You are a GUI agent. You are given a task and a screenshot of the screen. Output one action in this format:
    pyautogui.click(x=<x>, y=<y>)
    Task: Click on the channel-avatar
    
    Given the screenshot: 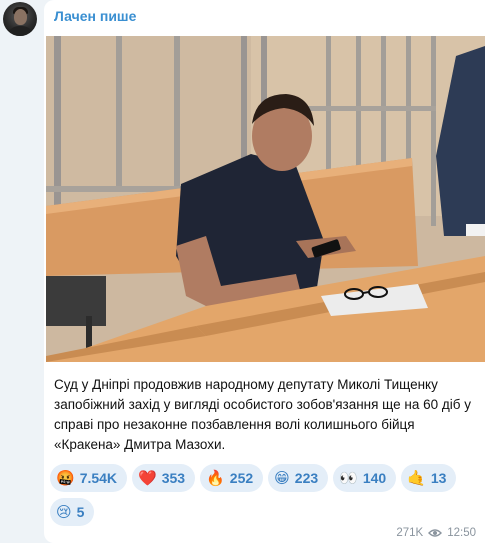 What is the action you would take?
    pyautogui.click(x=20, y=19)
    